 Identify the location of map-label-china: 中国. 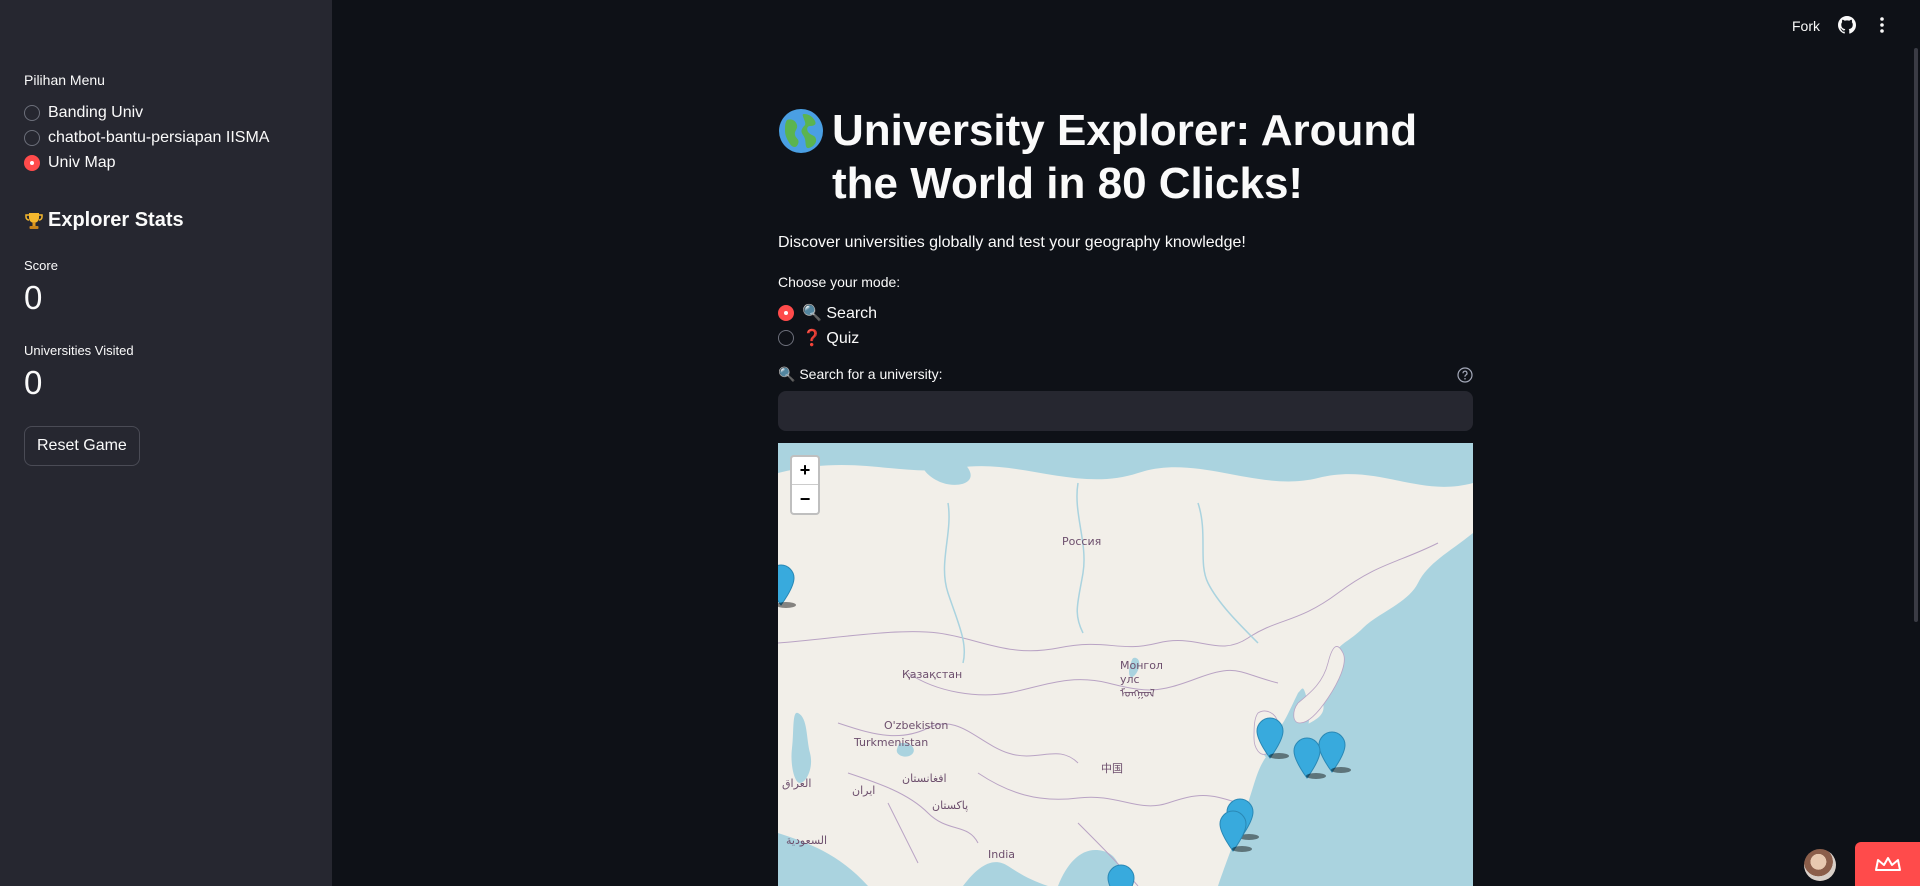
(1112, 768).